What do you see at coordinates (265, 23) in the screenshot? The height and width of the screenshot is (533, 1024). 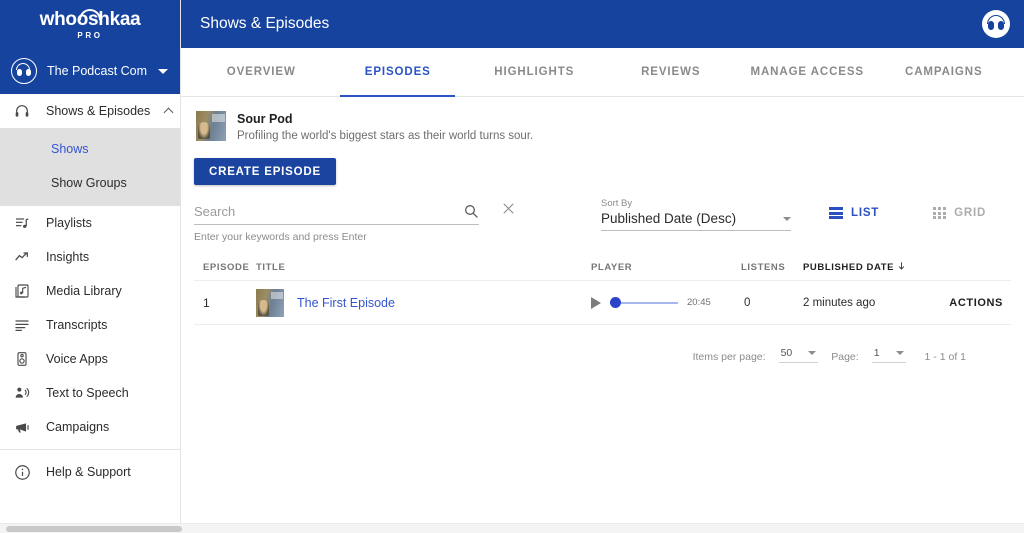 I see `page-title: Shows & Episodes` at bounding box center [265, 23].